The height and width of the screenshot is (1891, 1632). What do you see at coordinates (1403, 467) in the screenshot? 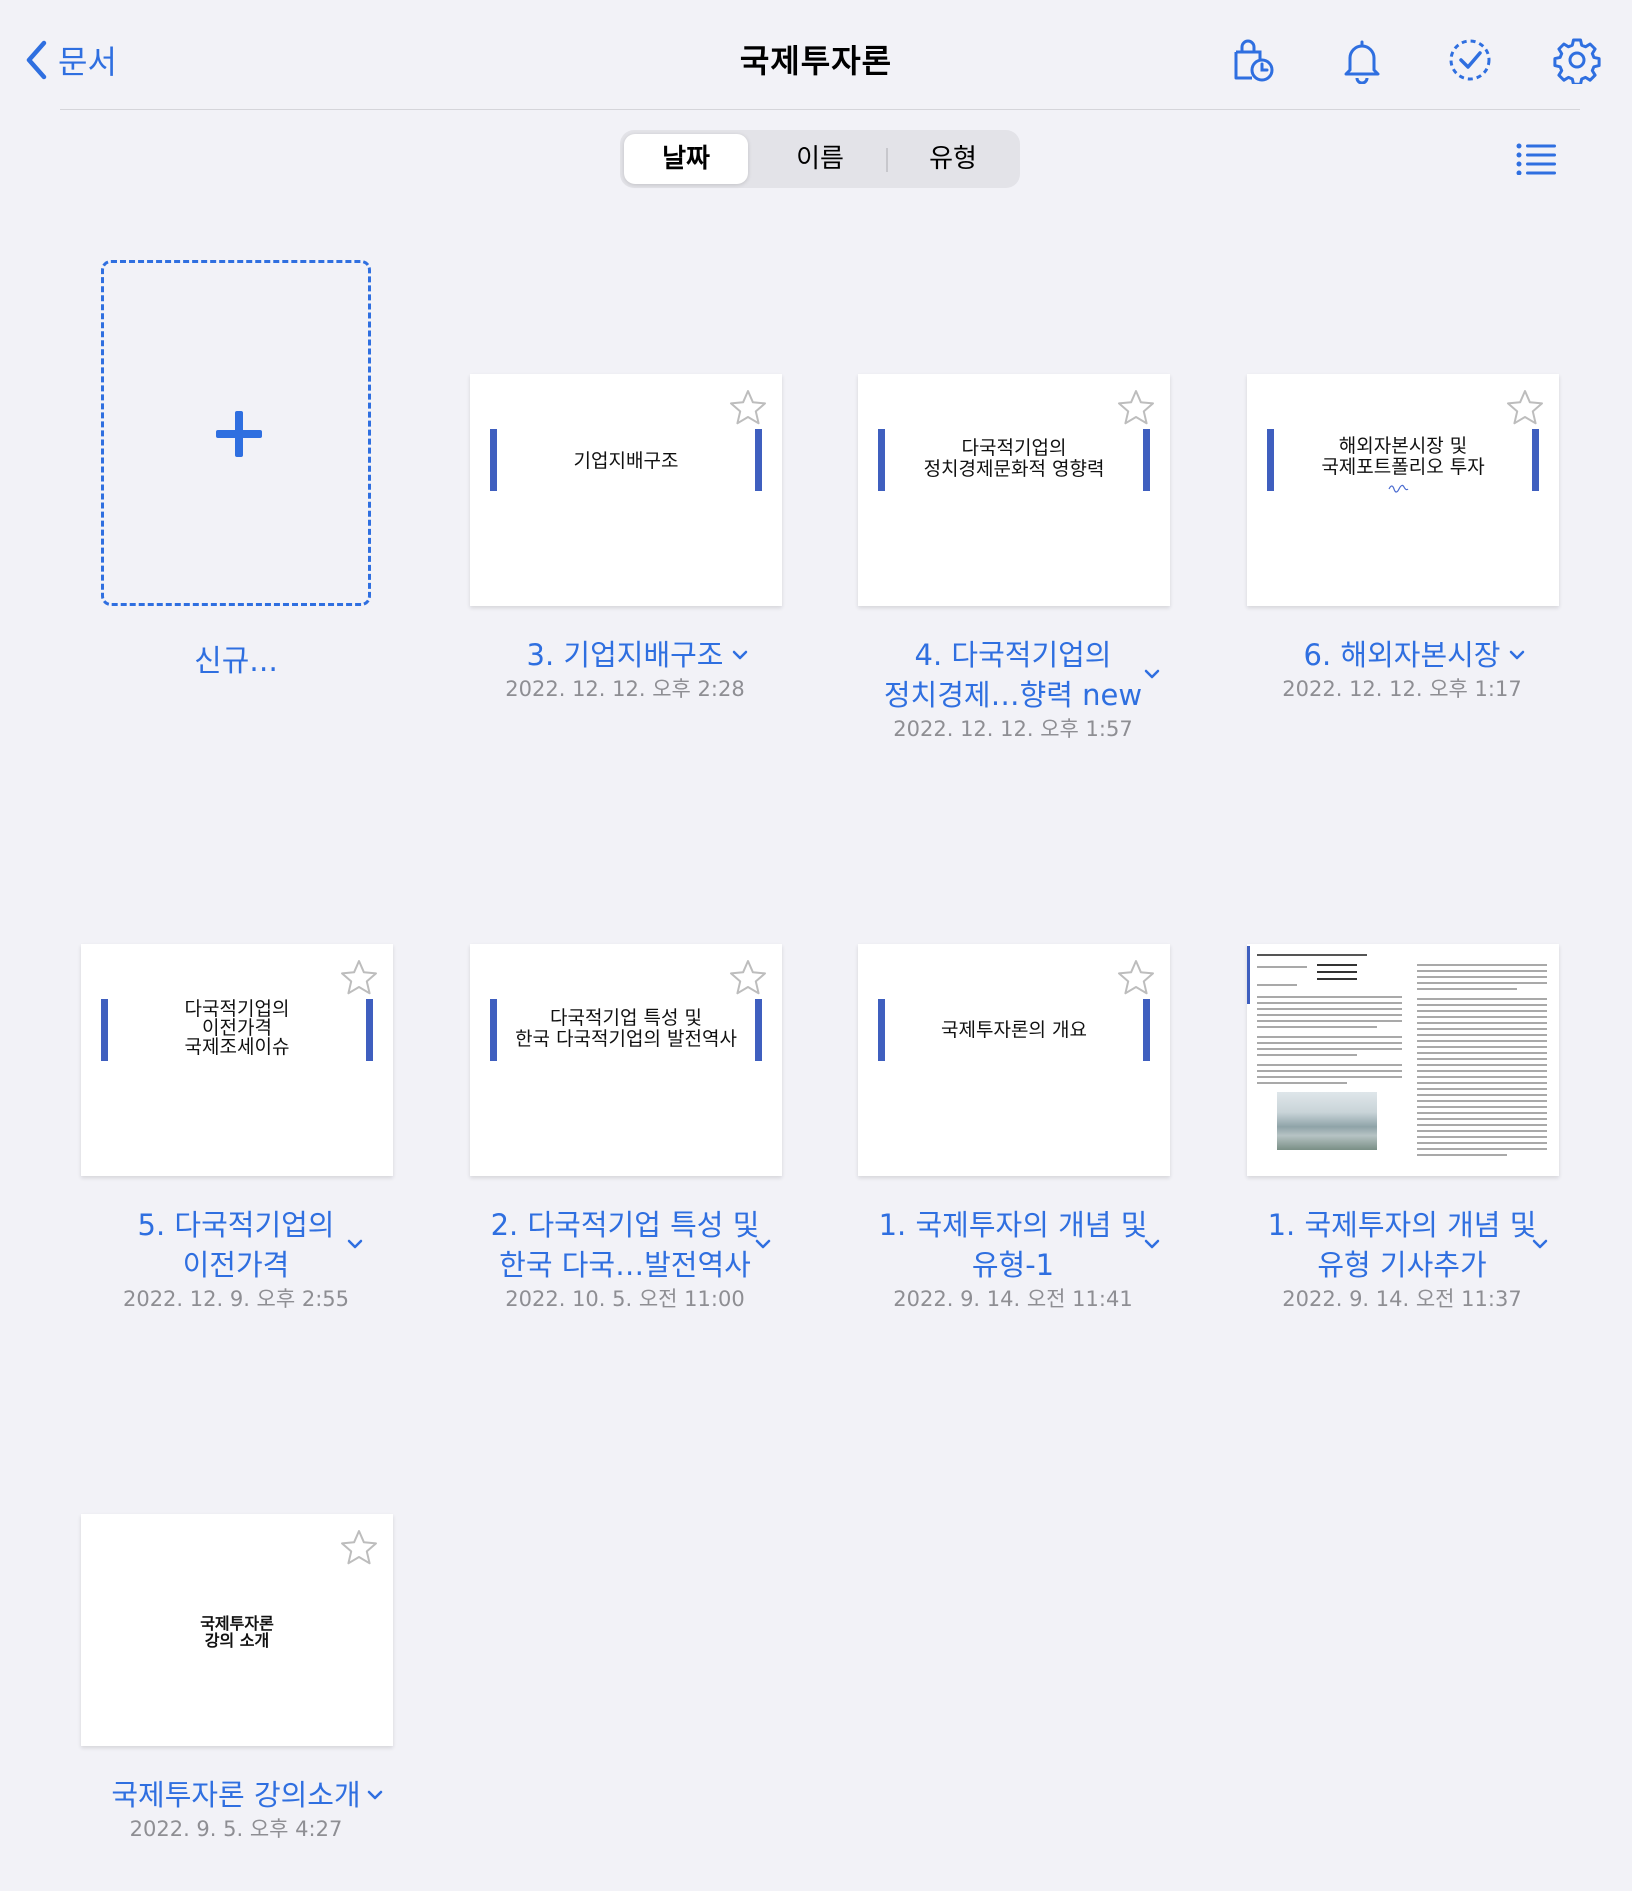
I see `slide-title-line: 국제포트폴리오 투자` at bounding box center [1403, 467].